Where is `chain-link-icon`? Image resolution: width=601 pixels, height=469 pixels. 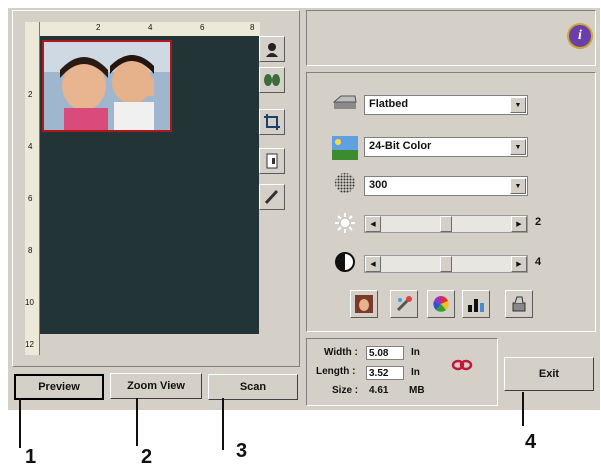
chain-link-icon is located at coordinates (462, 365).